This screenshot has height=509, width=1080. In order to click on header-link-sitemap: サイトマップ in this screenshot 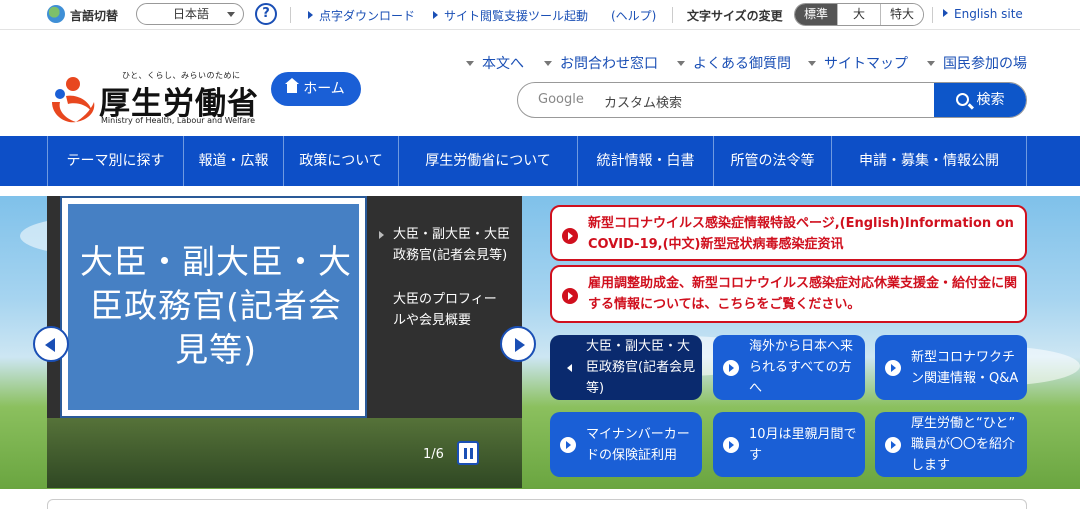, I will do `click(858, 63)`.